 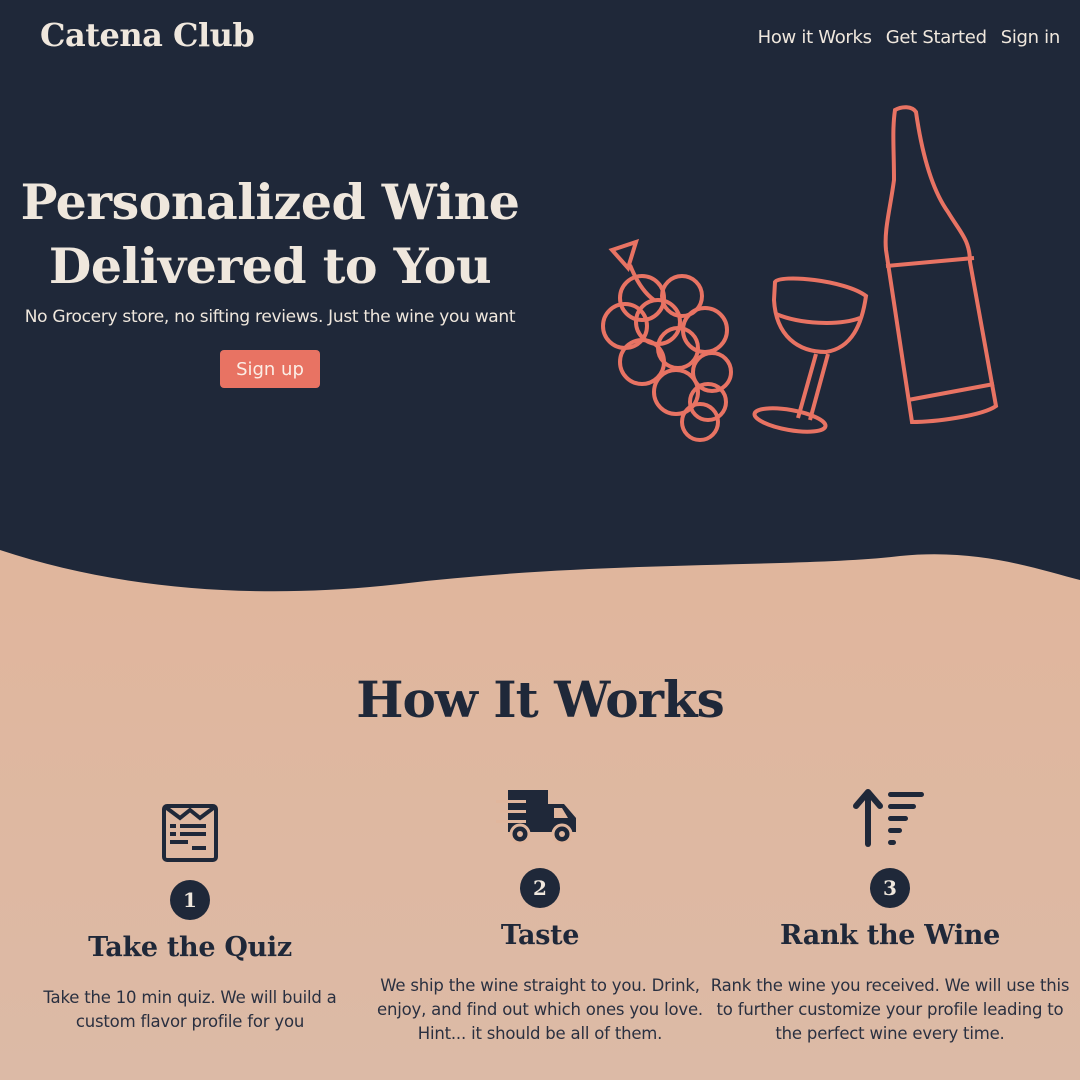 I want to click on logo: Catena Club, so click(x=147, y=35).